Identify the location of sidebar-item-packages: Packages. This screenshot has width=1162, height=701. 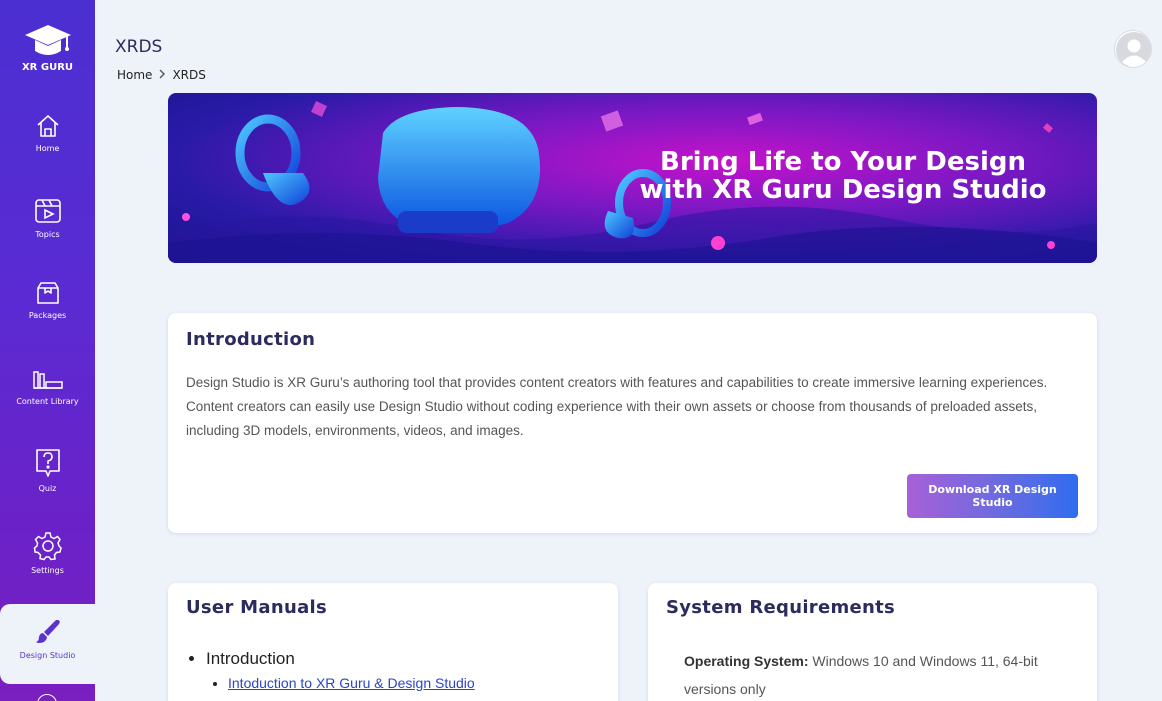
(47, 300).